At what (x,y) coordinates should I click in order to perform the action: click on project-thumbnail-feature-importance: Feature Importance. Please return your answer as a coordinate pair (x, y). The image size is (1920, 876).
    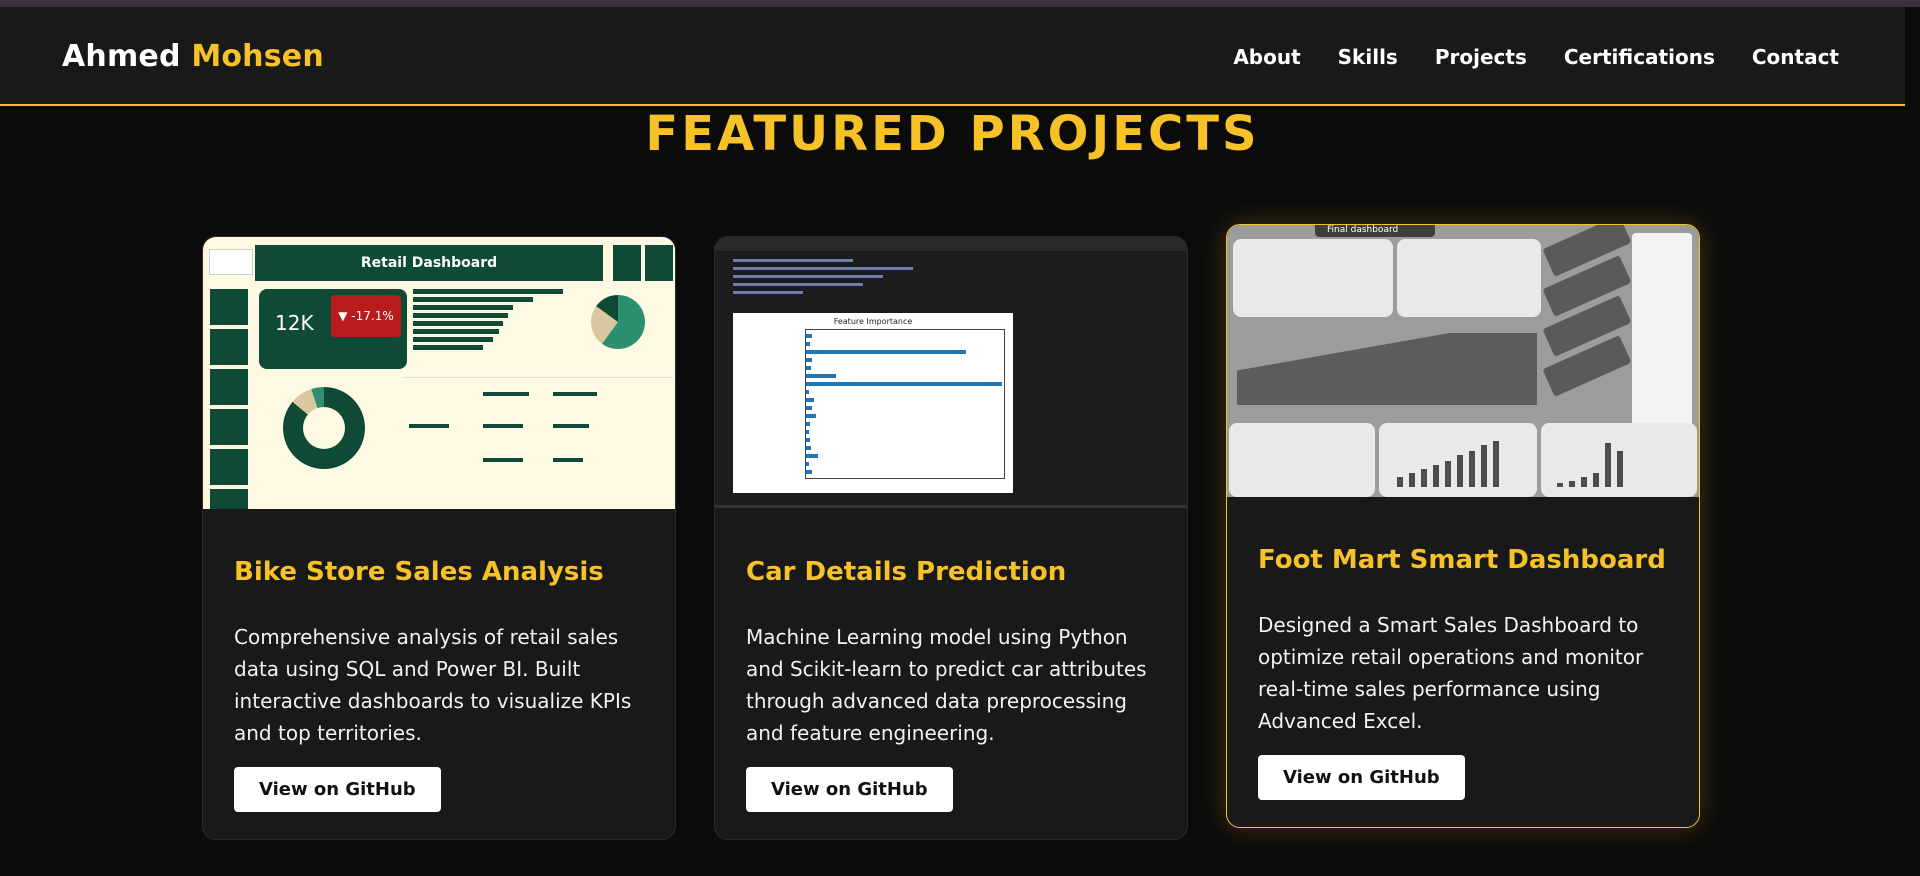
    Looking at the image, I should click on (951, 373).